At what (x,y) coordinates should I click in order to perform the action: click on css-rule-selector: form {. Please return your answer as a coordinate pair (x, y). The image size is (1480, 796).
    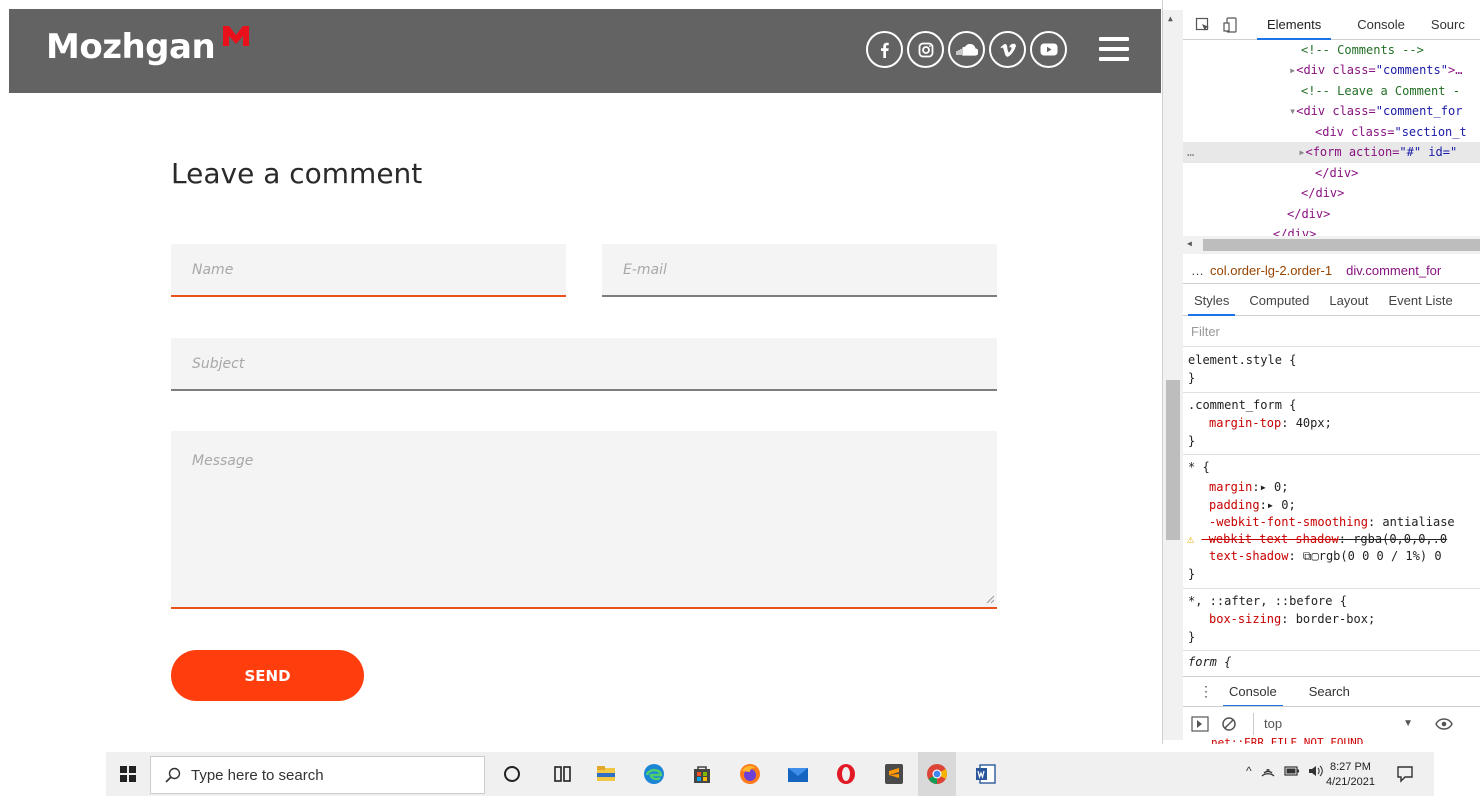
    Looking at the image, I should click on (1209, 662).